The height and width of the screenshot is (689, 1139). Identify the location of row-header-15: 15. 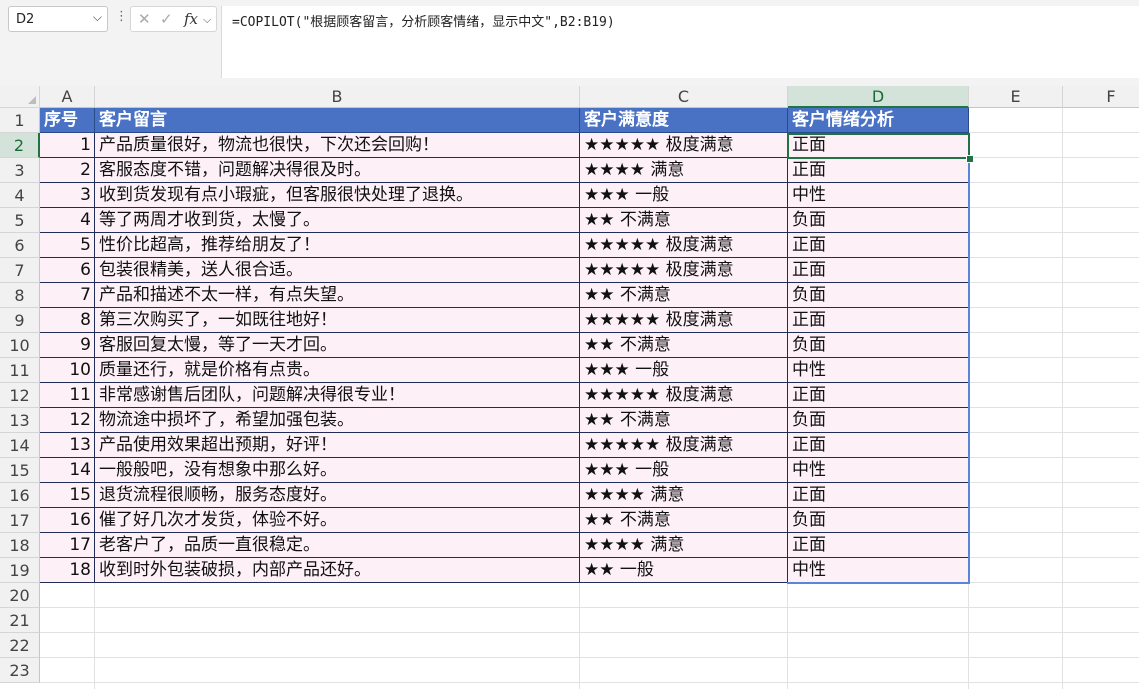
(20, 470).